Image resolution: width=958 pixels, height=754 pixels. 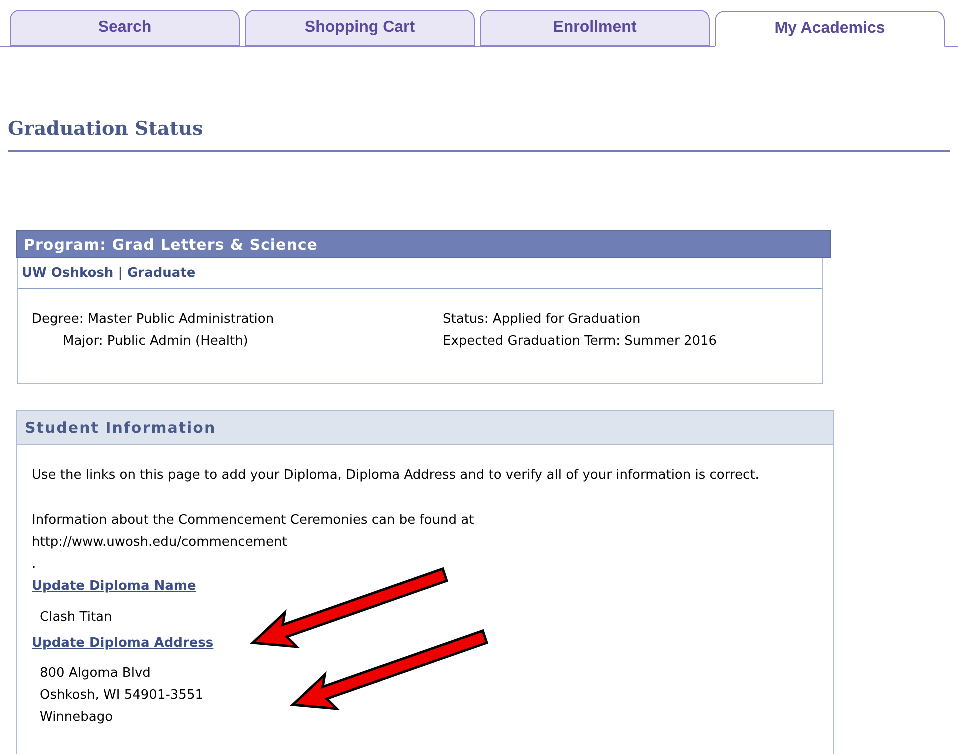 I want to click on page-title: Graduation Status, so click(x=106, y=129).